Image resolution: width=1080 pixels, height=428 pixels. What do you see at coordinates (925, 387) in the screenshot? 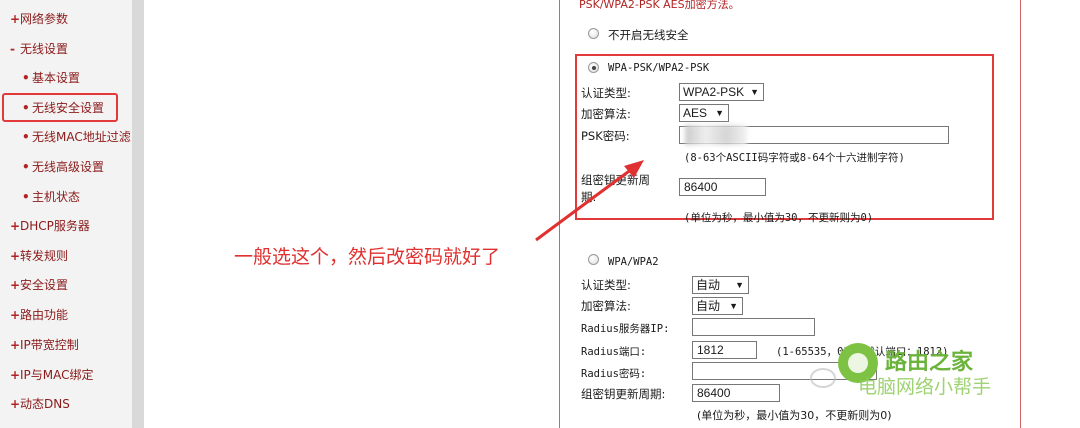
I see `watermark-subtitle: 电脑网络小帮手` at bounding box center [925, 387].